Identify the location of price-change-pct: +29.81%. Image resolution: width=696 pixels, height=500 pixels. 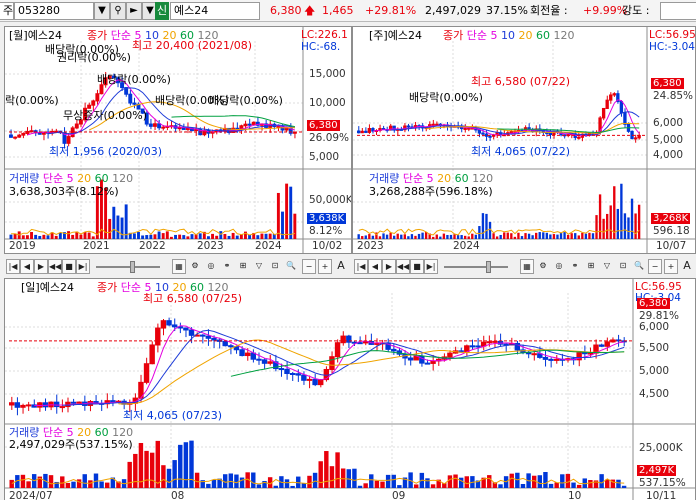
(391, 10).